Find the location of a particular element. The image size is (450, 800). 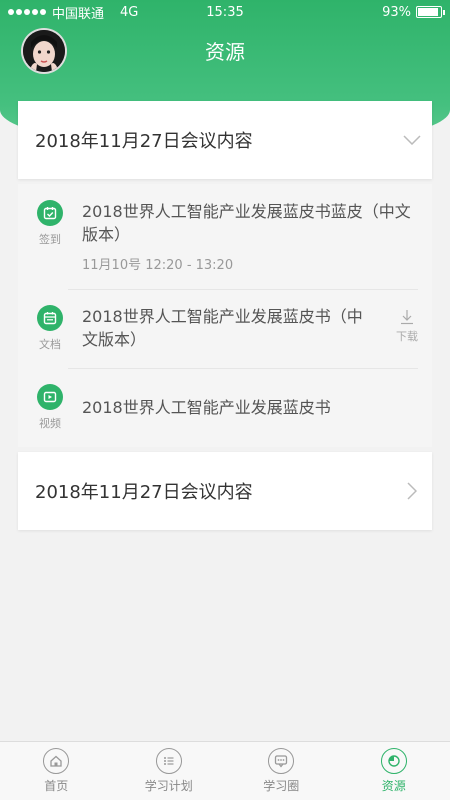

page-title: 资源 is located at coordinates (225, 52).